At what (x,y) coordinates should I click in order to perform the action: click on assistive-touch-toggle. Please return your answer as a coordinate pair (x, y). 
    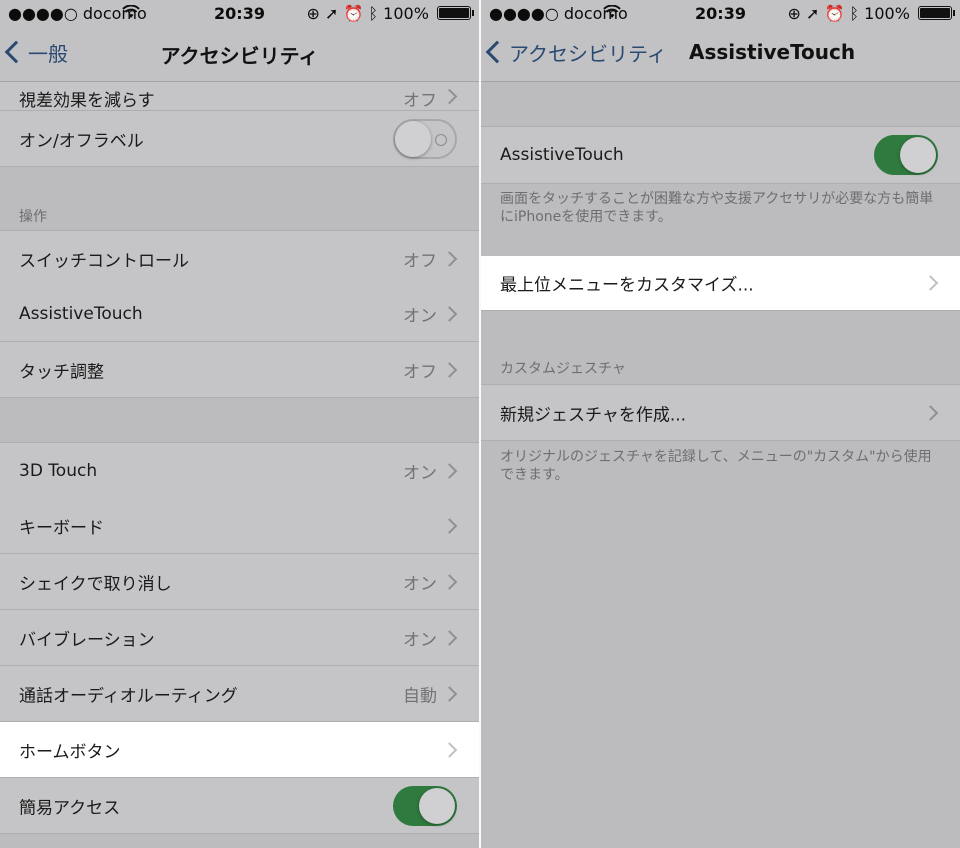
    Looking at the image, I should click on (906, 155).